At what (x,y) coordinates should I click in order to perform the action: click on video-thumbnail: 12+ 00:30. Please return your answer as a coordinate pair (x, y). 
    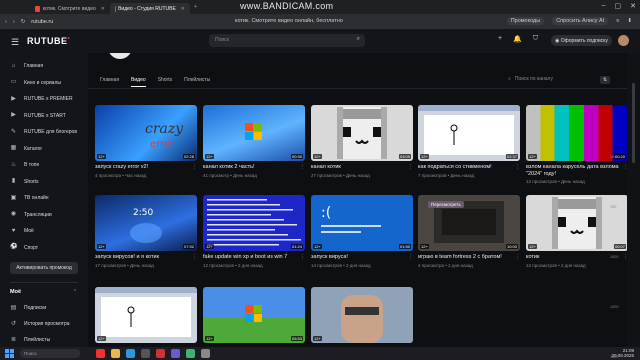
    Looking at the image, I should click on (254, 133).